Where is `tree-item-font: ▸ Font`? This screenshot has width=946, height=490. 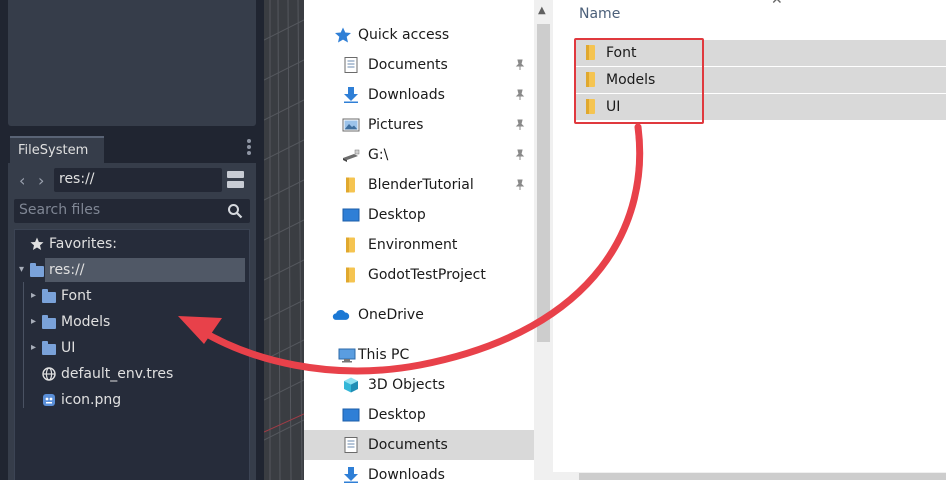
tree-item-font: ▸ Font is located at coordinates (130, 296).